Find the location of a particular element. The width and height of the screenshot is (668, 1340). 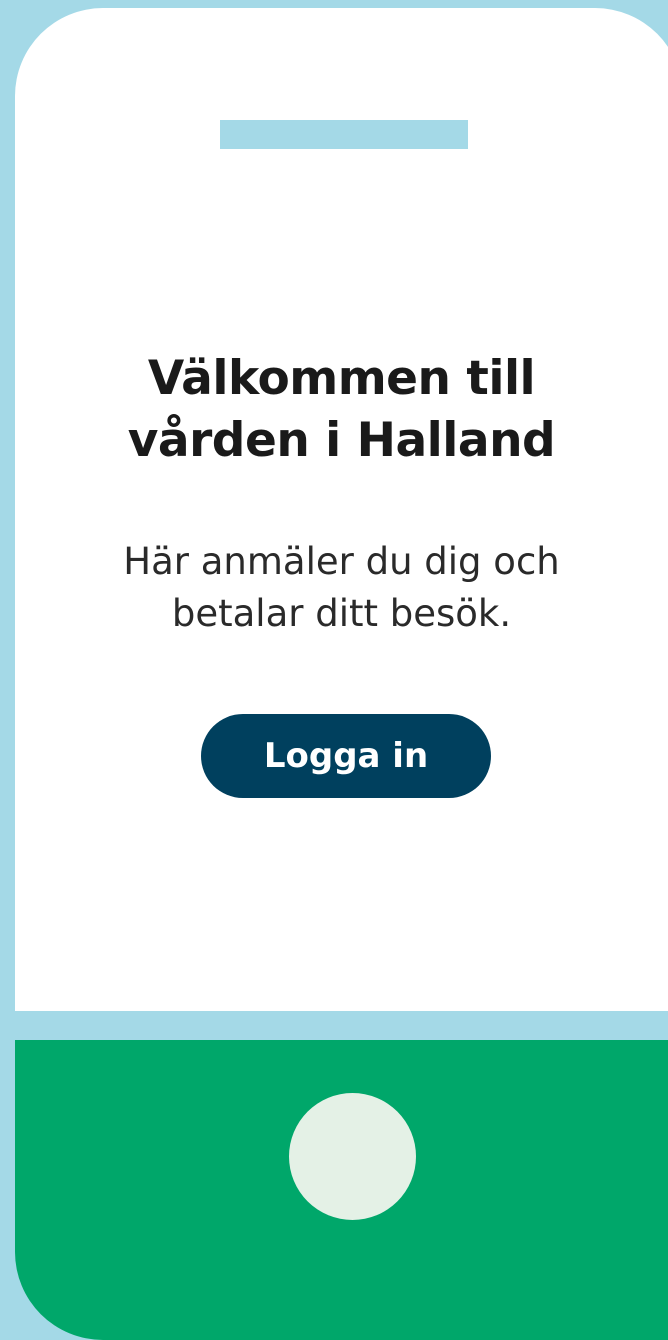

welcome-subtitle-line-2: betalar ditt besök. is located at coordinates (341, 613).